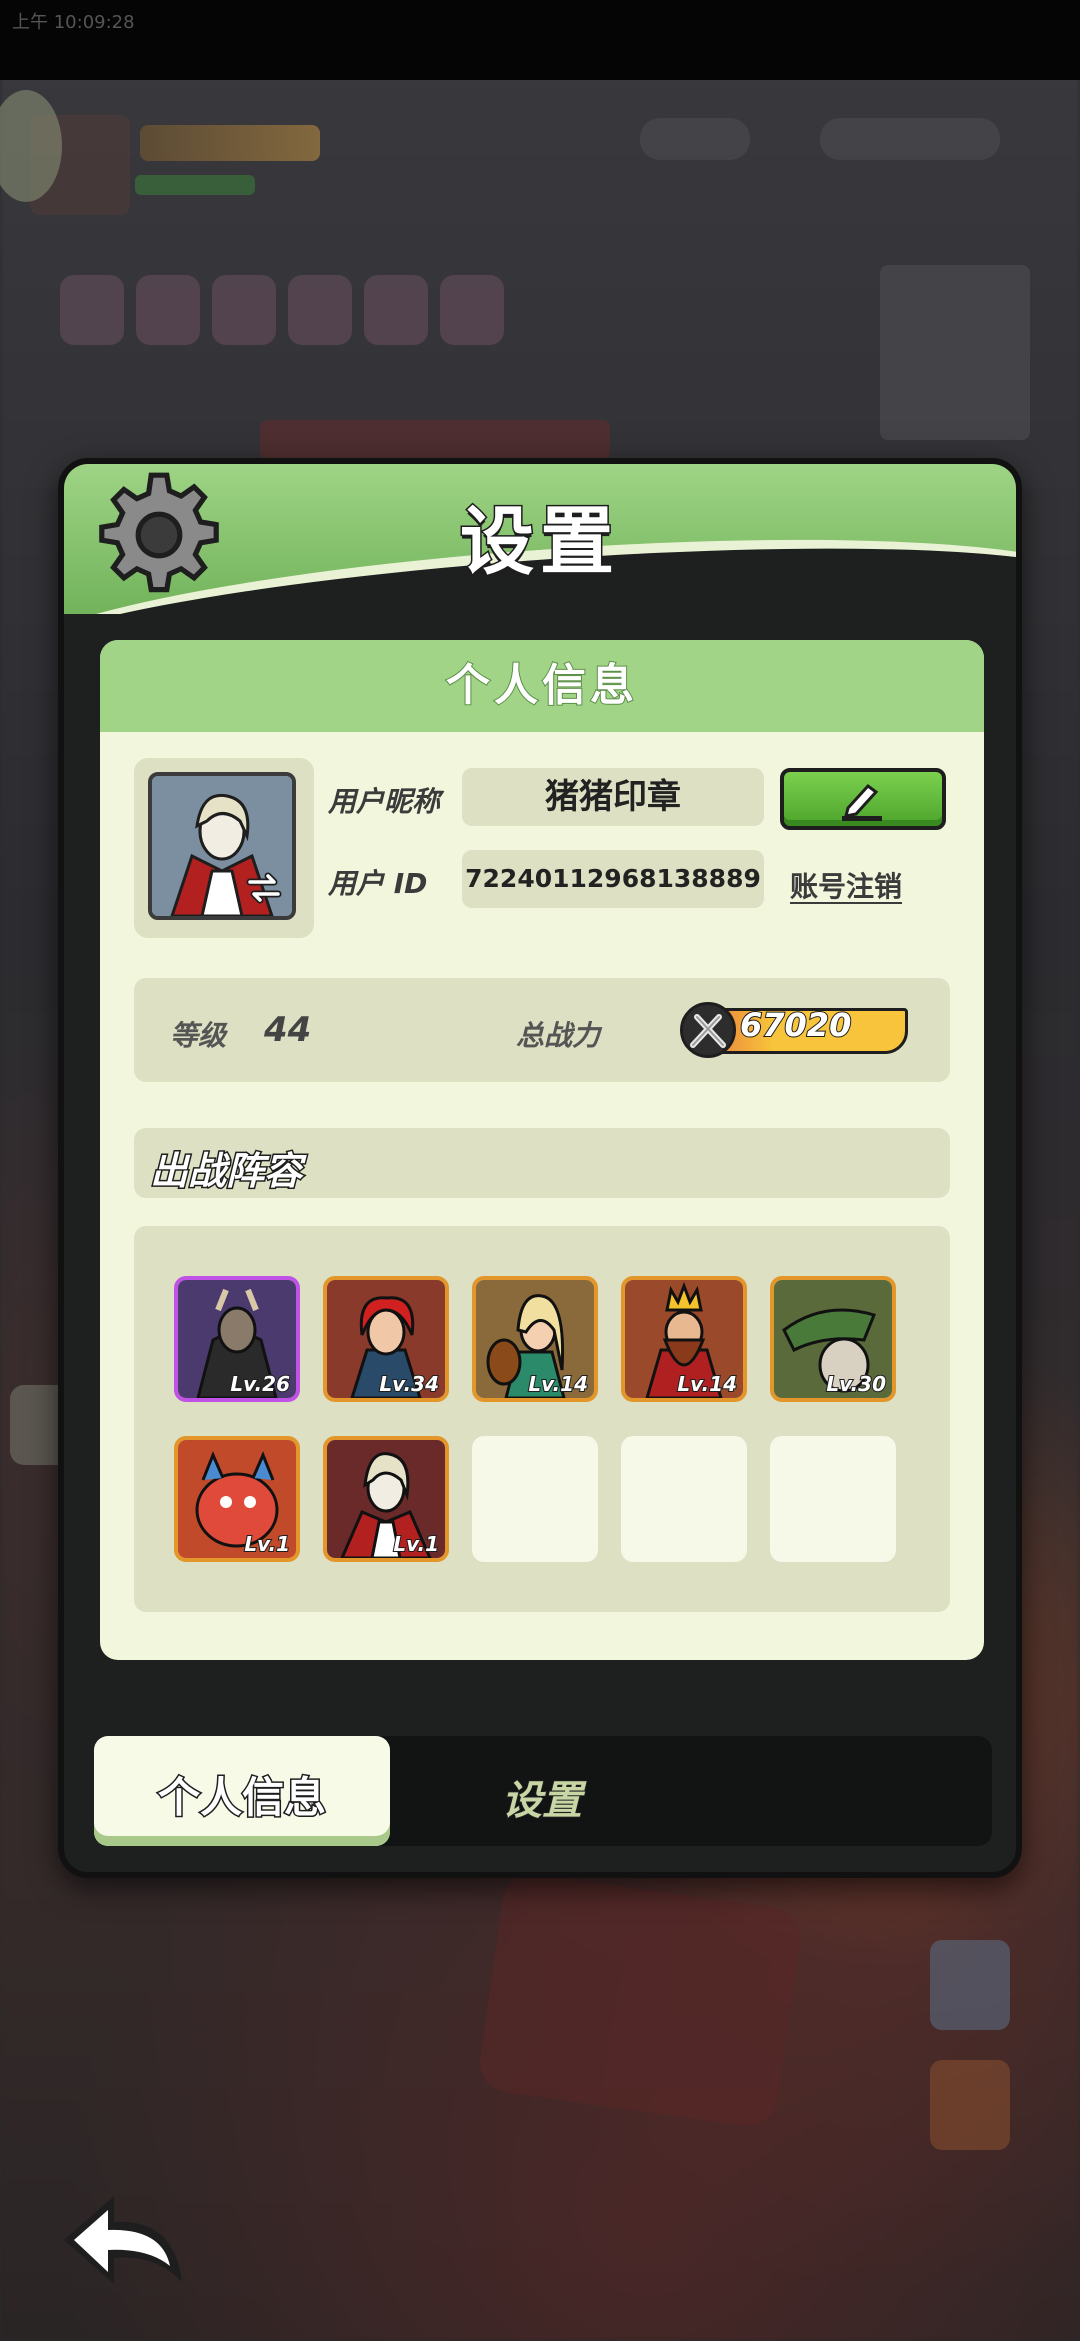 This screenshot has width=1080, height=2341. Describe the element at coordinates (542, 1419) in the screenshot. I see `lineup-grid: Lv.26 Lv.34 Lv.14 Lv.14 Lv.30 Lv.1 Lv.1` at that location.